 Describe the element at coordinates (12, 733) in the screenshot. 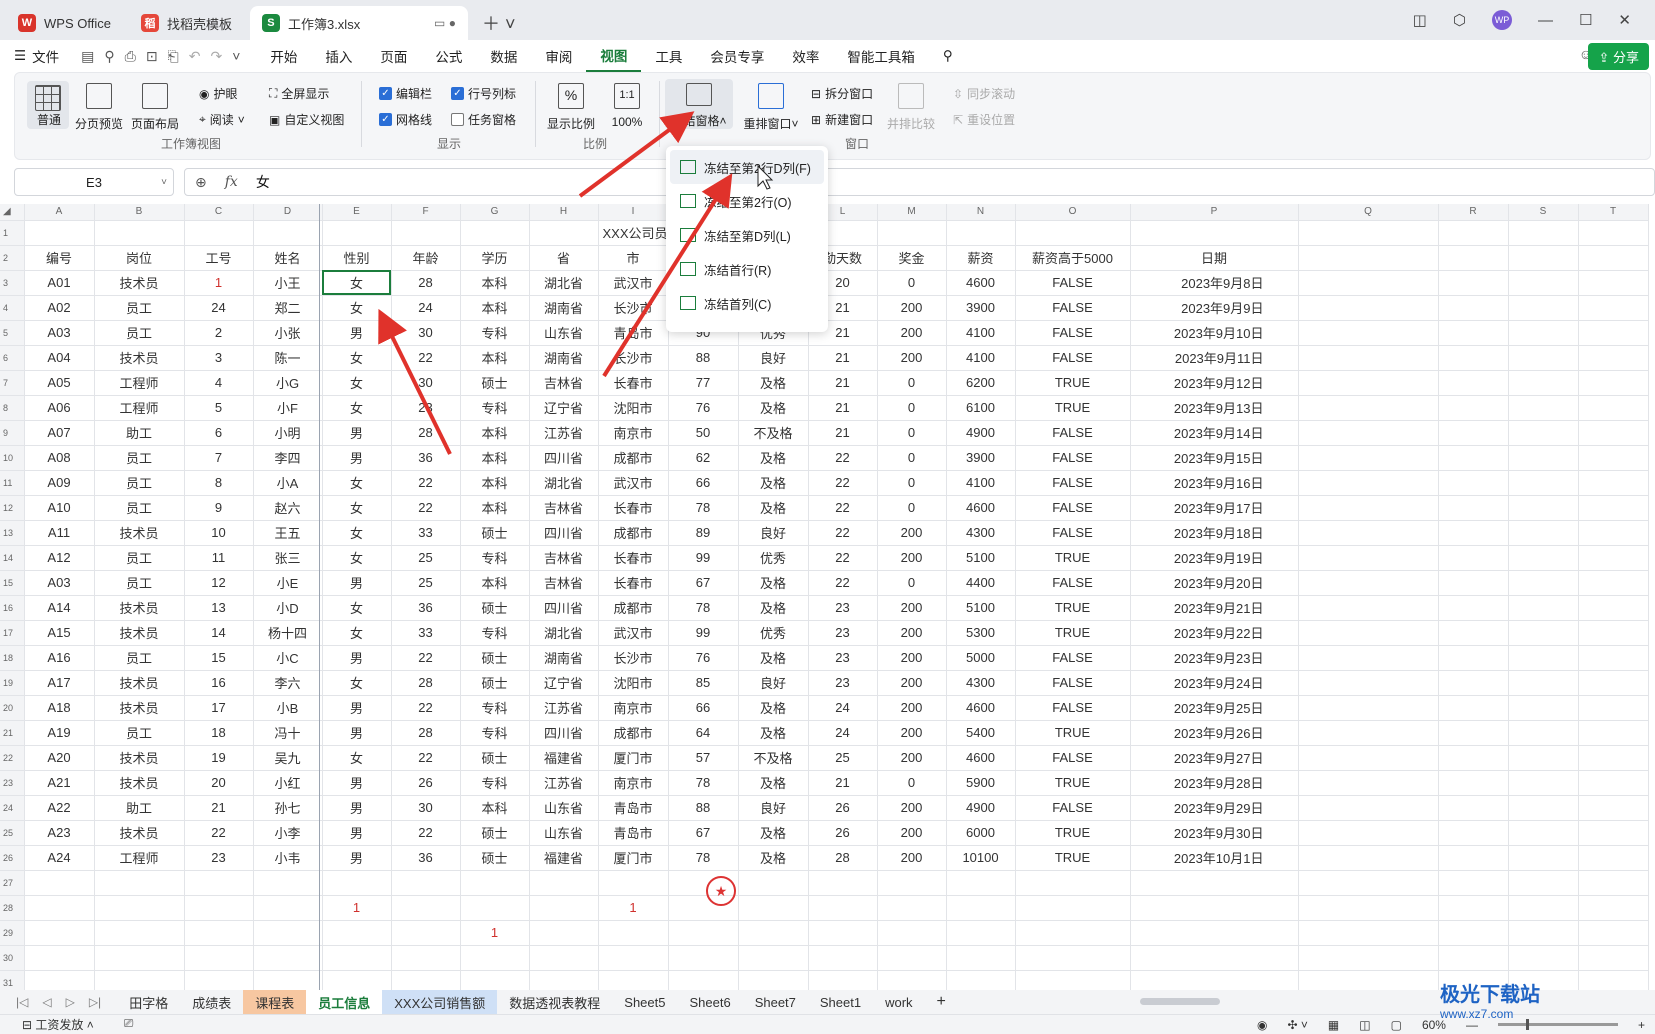

I see `row-header: 21` at that location.